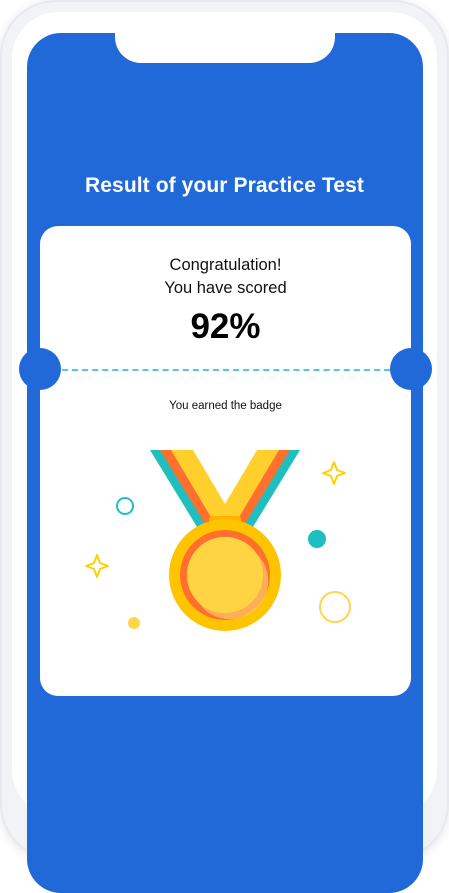 The image size is (449, 893). I want to click on page-title: Result of your Practice Test, so click(224, 186).